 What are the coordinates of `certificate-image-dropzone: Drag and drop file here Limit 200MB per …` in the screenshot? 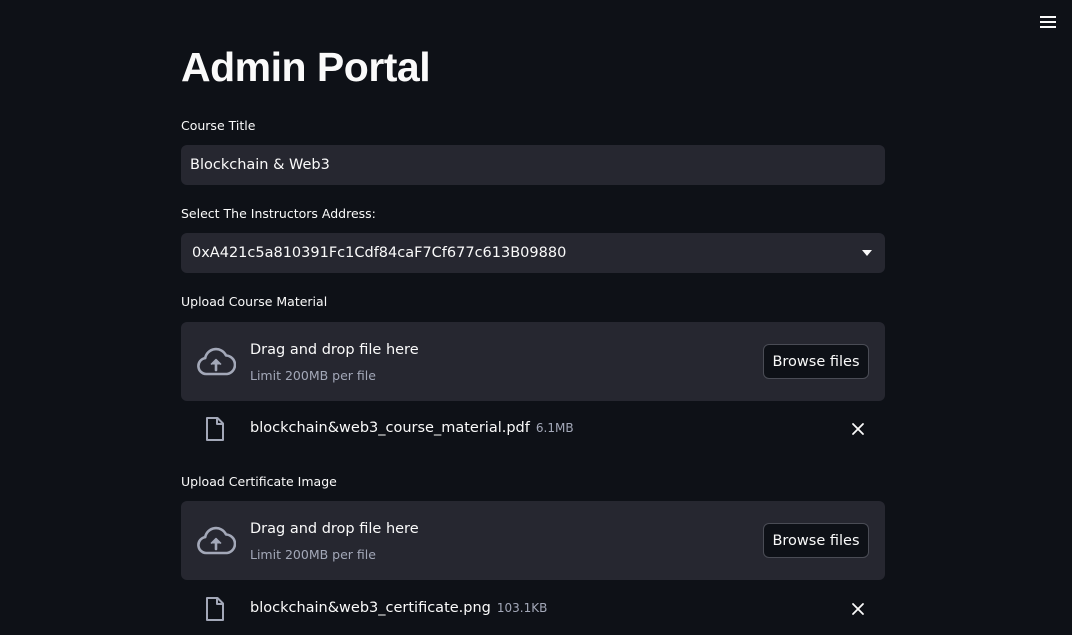 It's located at (533, 540).